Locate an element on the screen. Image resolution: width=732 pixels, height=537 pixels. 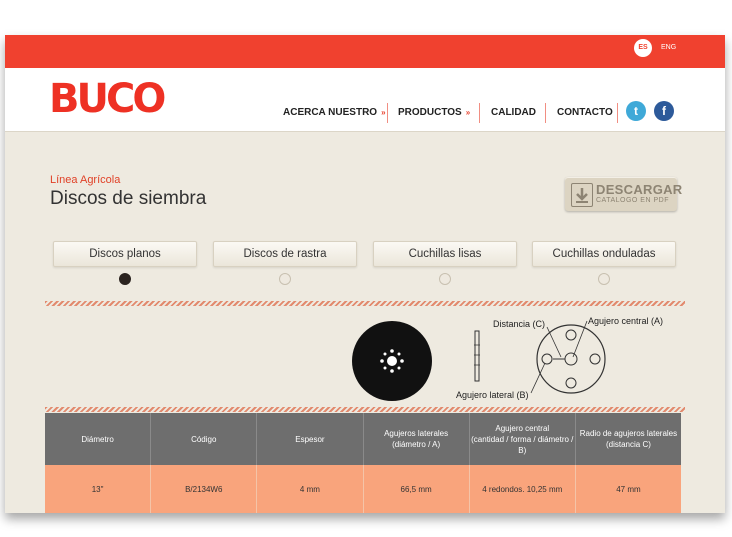
header-label: Diámetro is located at coordinates (97, 439).